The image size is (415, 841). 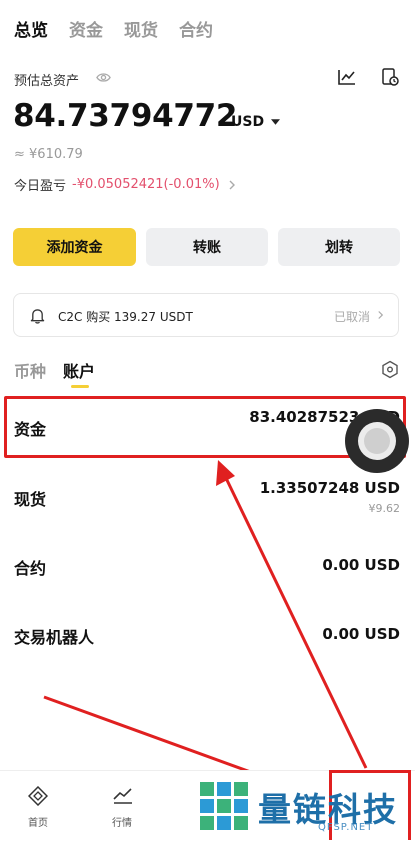 I want to click on watermark-subtext: QFSP.NET, so click(x=346, y=827).